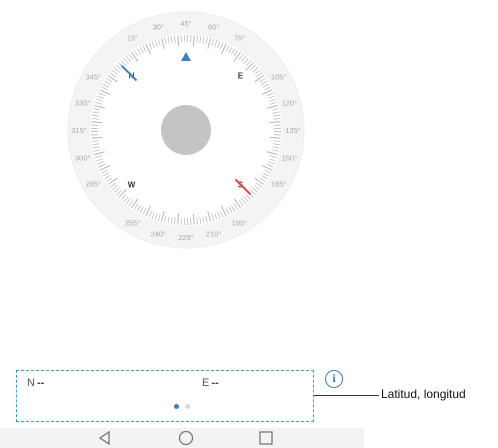  Describe the element at coordinates (279, 77) in the screenshot. I see `degree-label: 105°` at that location.